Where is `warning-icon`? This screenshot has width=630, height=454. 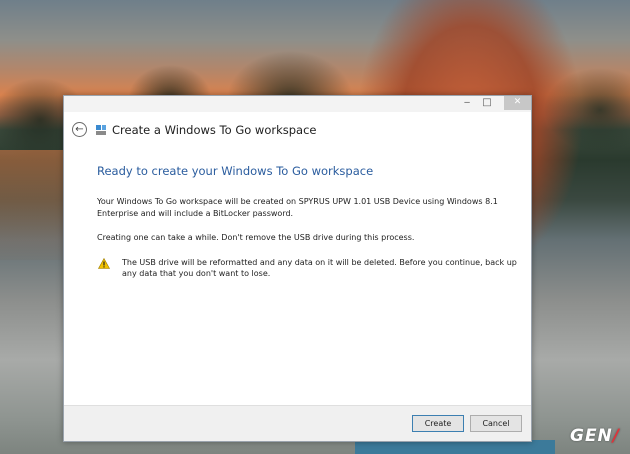
warning-icon is located at coordinates (104, 263).